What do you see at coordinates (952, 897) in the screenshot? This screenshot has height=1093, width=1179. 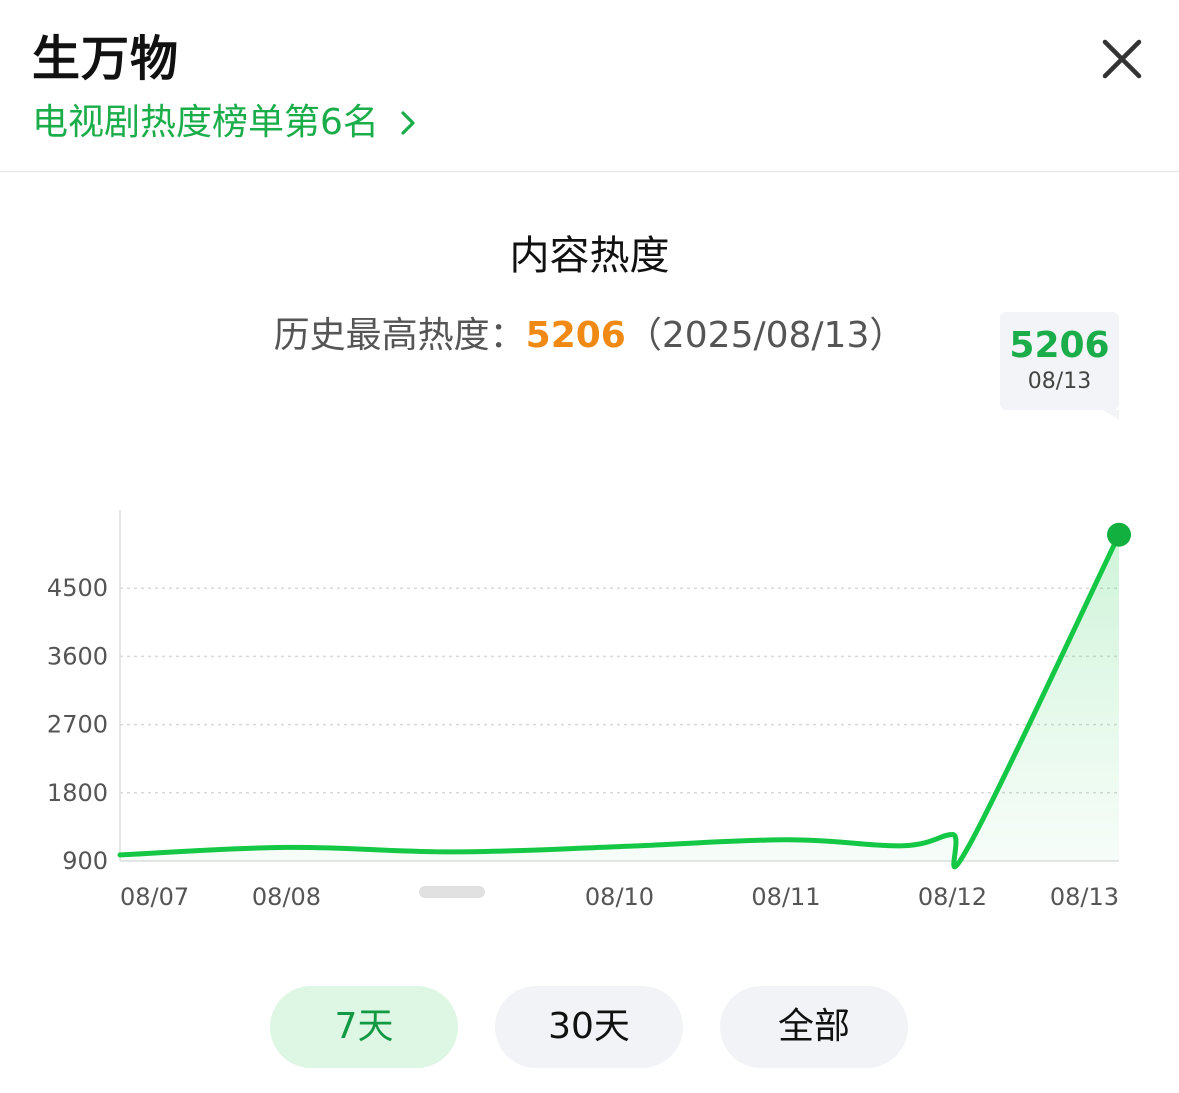 I see `x-tick-label: 08/12` at bounding box center [952, 897].